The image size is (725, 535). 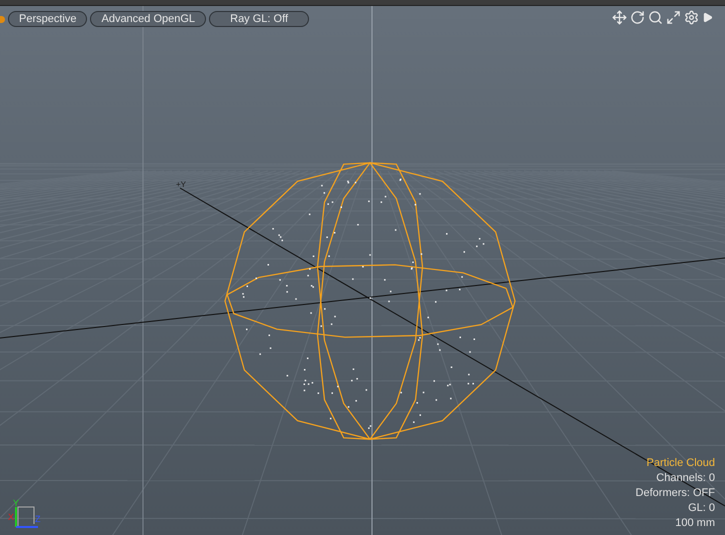 I want to click on item-name: Particle Cloud, so click(x=680, y=463).